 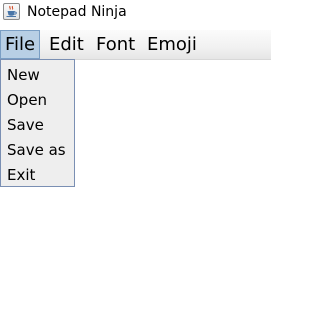 I want to click on menu-emoji: Emoji, so click(x=172, y=44).